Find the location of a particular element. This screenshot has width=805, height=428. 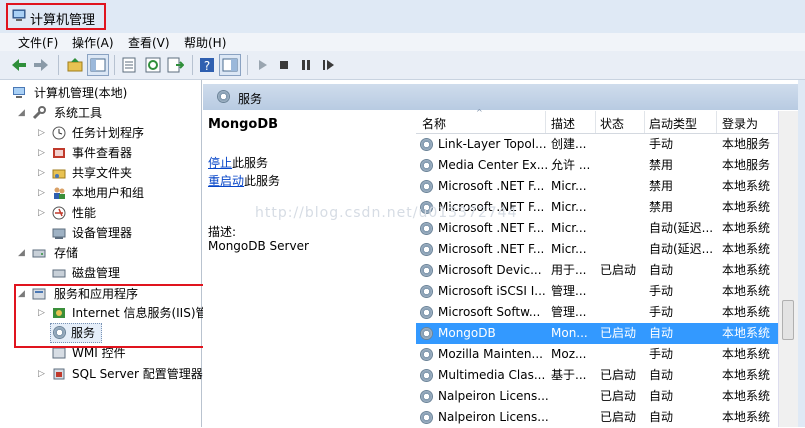

stop-service-link: 停止 is located at coordinates (220, 162).